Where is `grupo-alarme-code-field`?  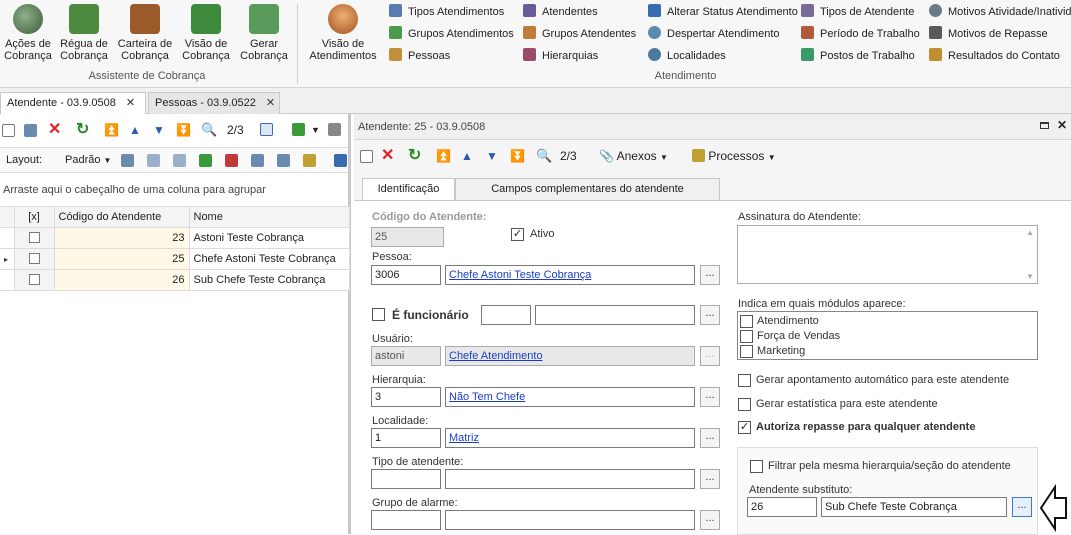 grupo-alarme-code-field is located at coordinates (406, 520).